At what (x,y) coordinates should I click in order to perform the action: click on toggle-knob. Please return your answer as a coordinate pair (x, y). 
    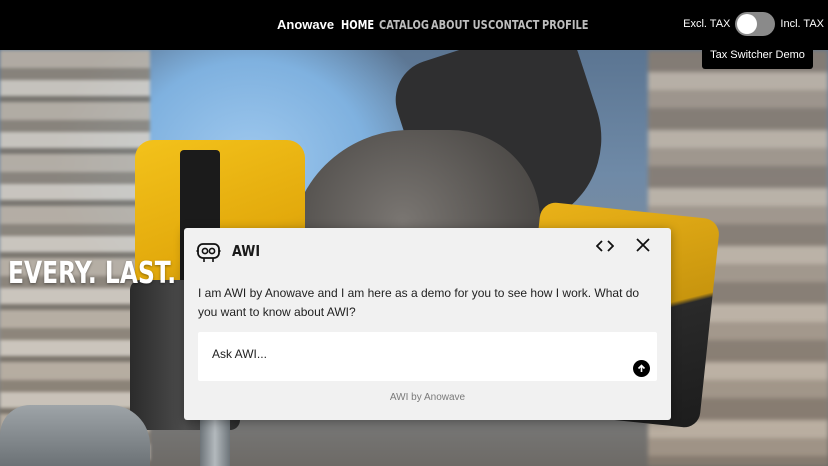
    Looking at the image, I should click on (747, 24).